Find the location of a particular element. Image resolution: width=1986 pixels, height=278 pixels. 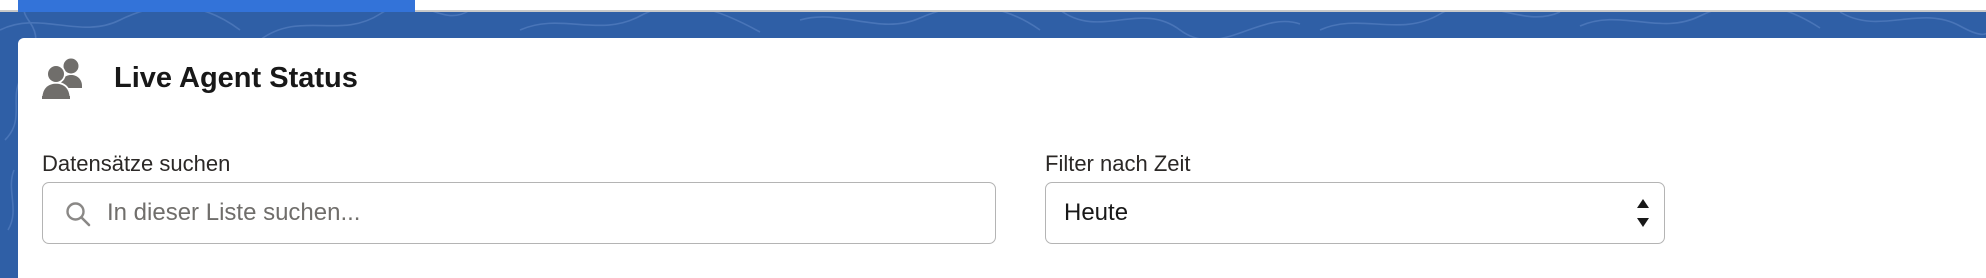

users-icon is located at coordinates (61, 78).